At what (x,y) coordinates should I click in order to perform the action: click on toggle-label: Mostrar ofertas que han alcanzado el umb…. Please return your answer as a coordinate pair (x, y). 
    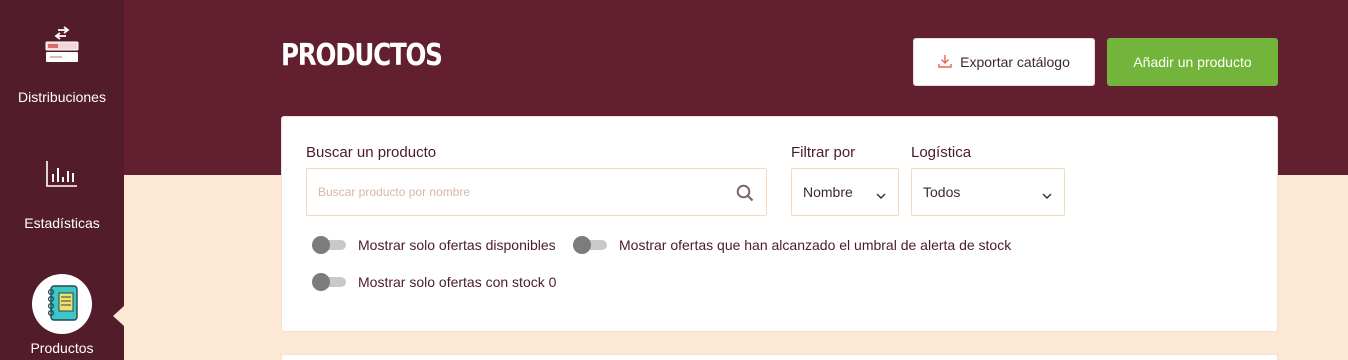
    Looking at the image, I should click on (815, 245).